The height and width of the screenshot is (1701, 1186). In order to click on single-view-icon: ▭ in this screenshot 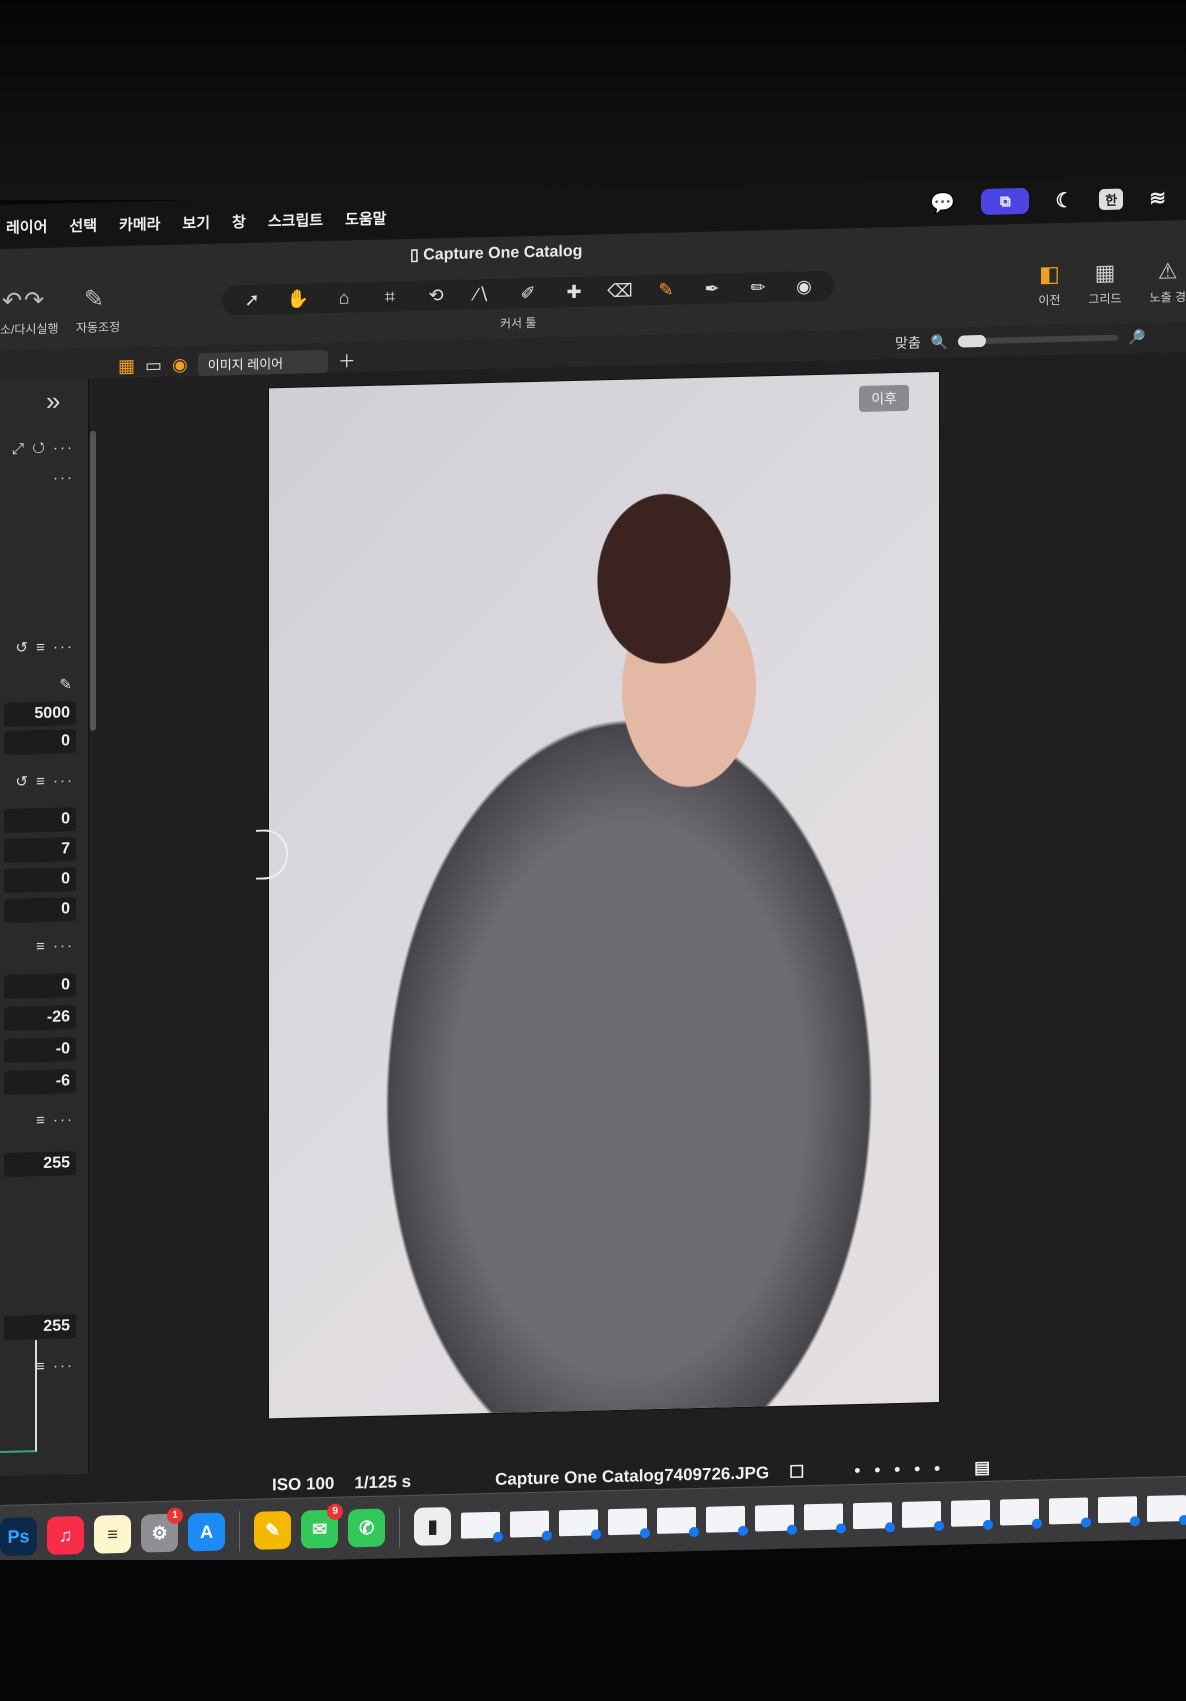, I will do `click(153, 365)`.